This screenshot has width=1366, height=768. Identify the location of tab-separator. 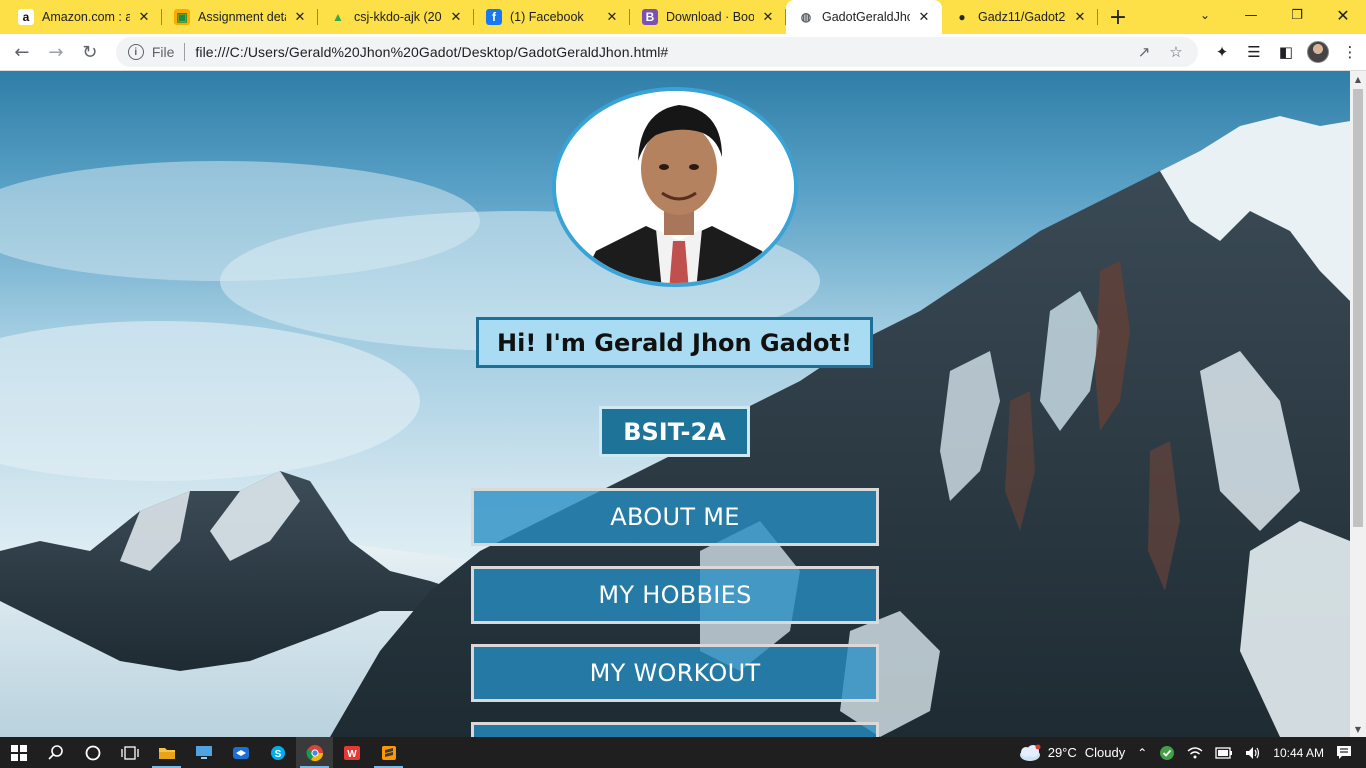
(1097, 17).